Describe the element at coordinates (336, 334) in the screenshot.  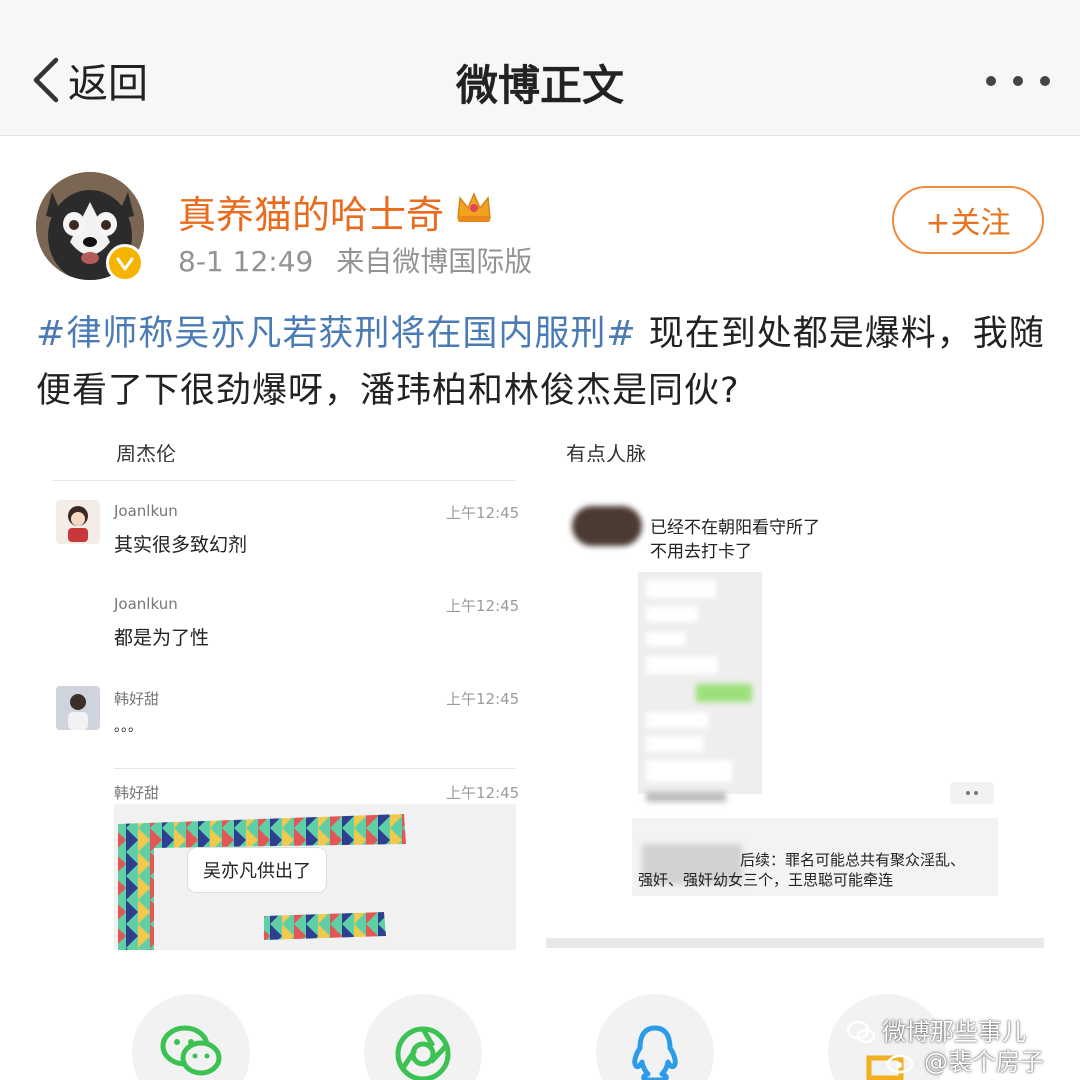
I see `hashtag-link: #律师称吴亦凡若获刑将在国内服刑#` at that location.